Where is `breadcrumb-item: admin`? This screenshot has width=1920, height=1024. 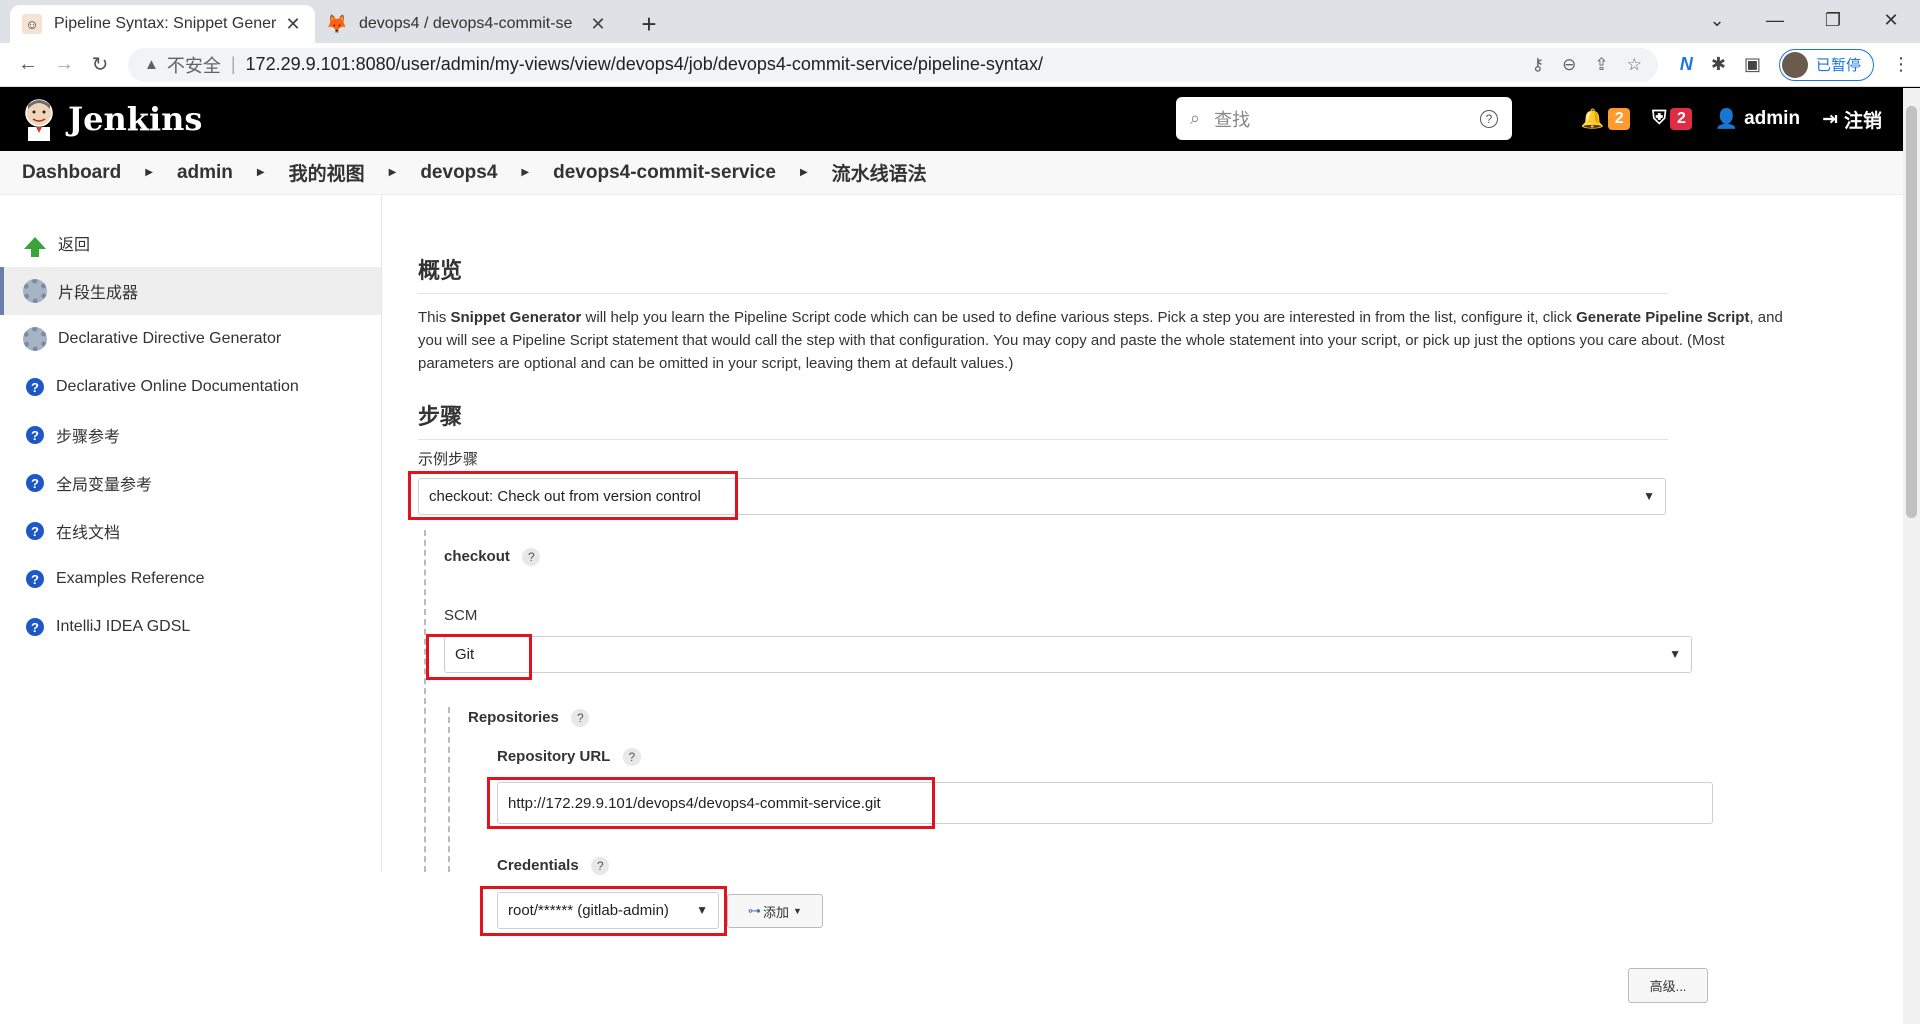 breadcrumb-item: admin is located at coordinates (205, 173).